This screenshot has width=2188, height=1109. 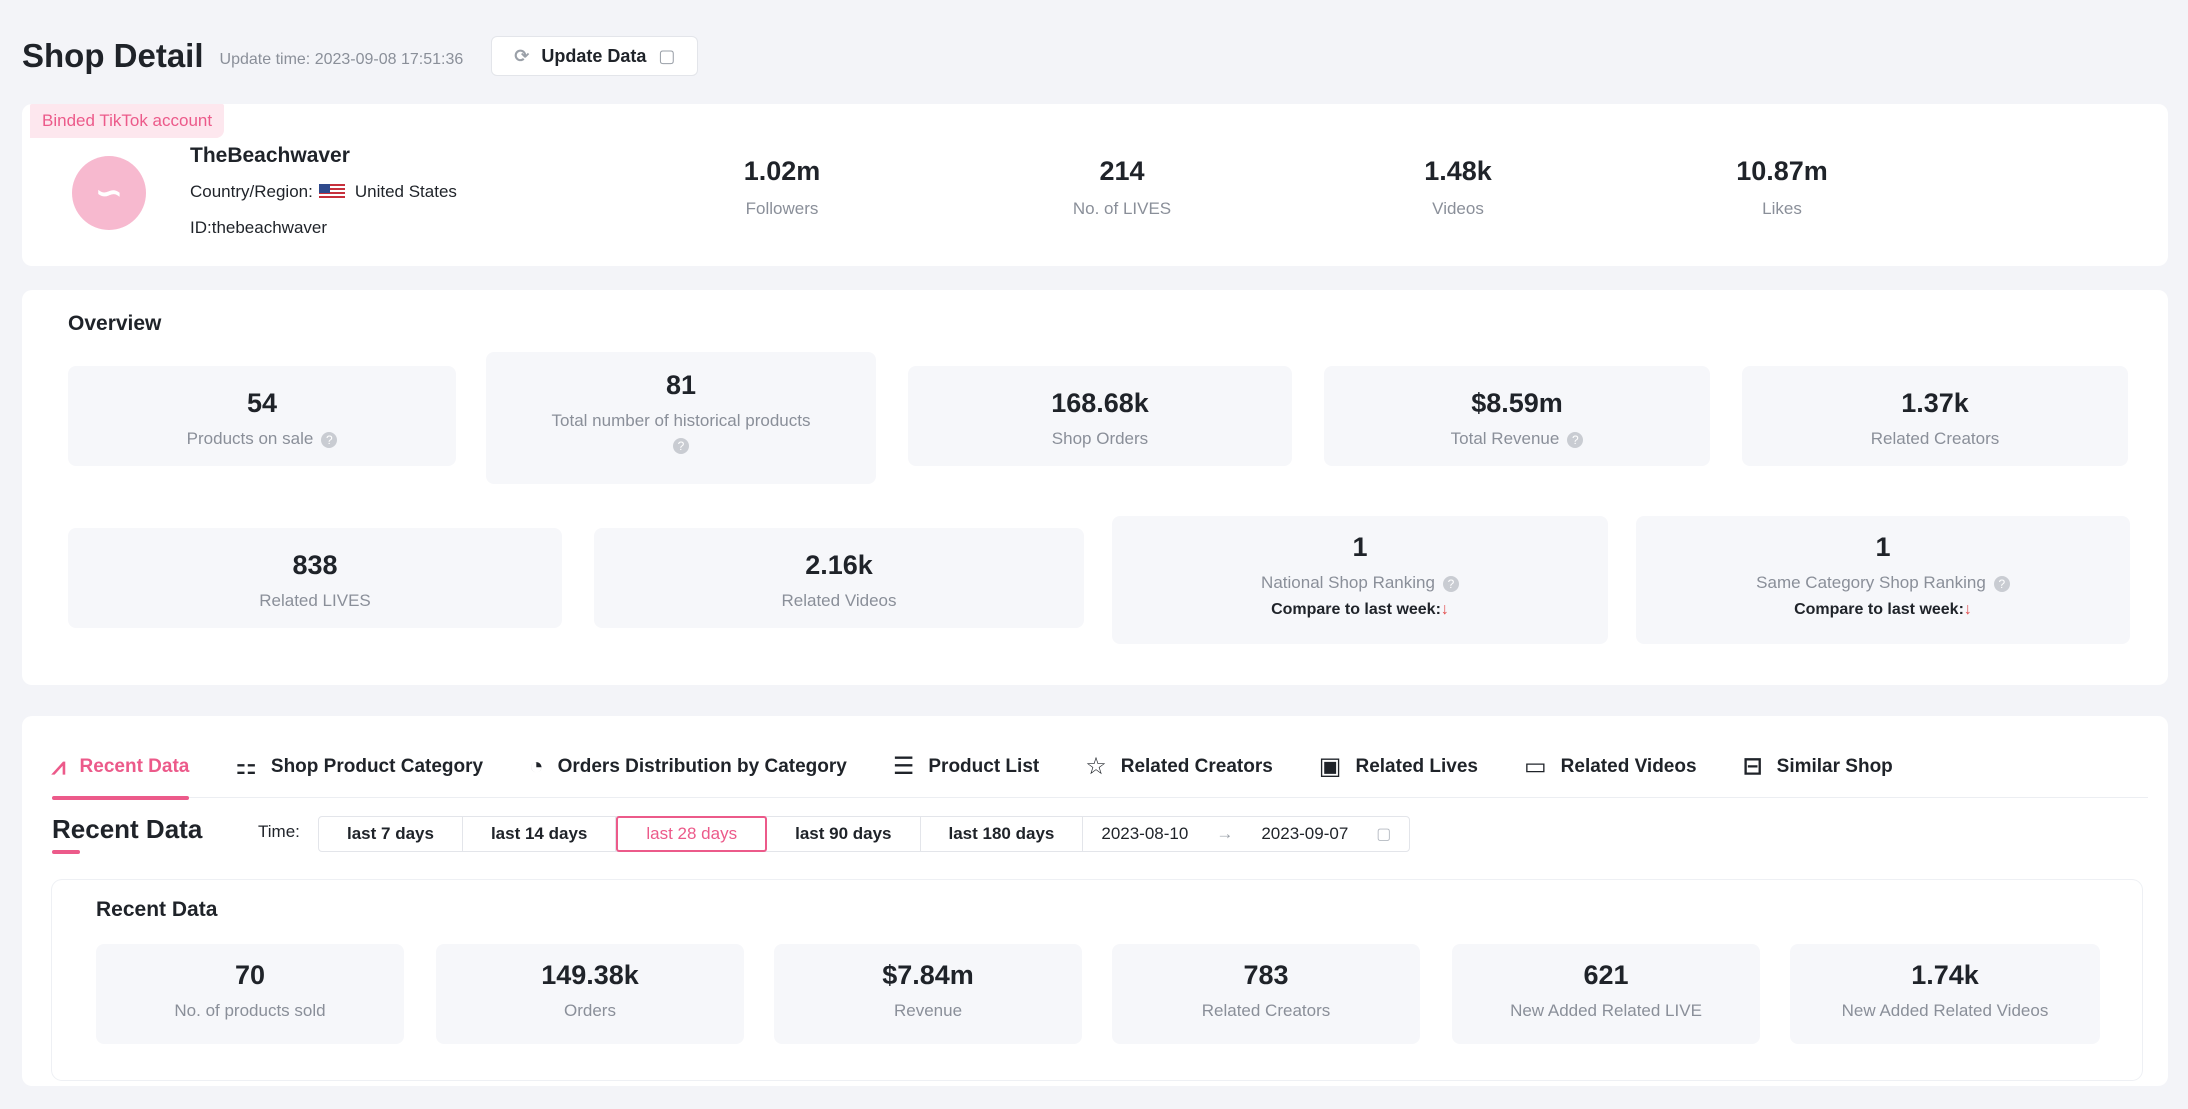 I want to click on time-label: Time:, so click(x=279, y=831).